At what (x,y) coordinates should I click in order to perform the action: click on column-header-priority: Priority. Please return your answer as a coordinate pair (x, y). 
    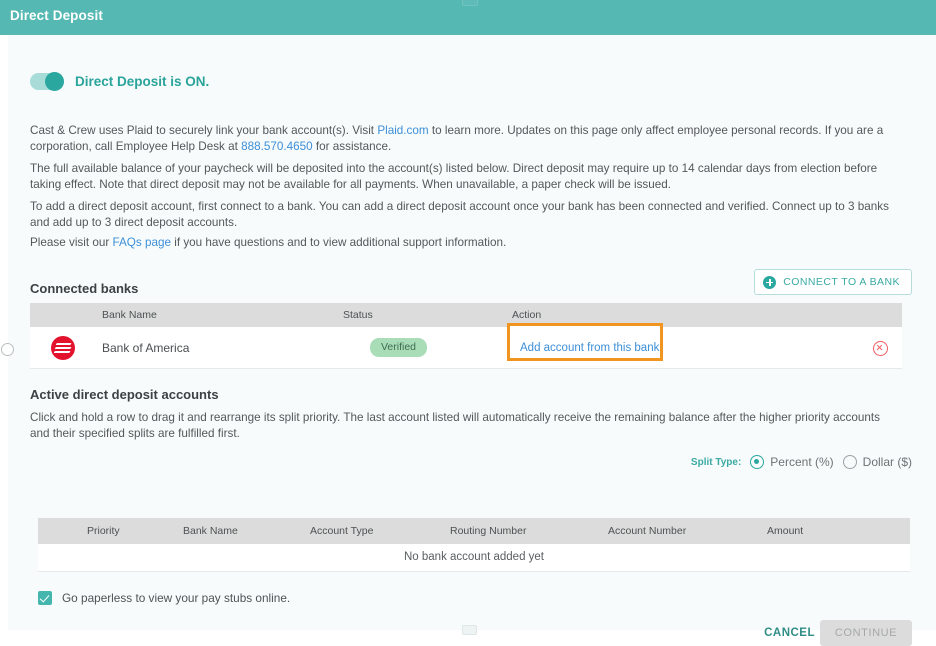
    Looking at the image, I should click on (103, 531).